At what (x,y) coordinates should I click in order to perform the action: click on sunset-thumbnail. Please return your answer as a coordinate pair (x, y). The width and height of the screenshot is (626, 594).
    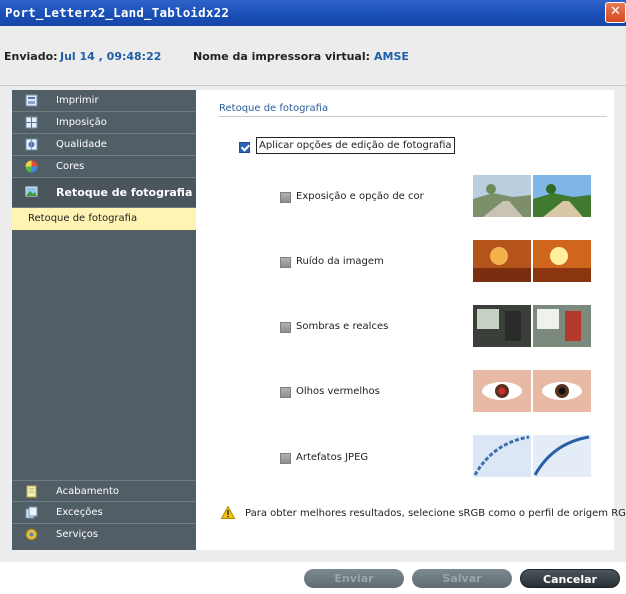
    Looking at the image, I should click on (532, 261).